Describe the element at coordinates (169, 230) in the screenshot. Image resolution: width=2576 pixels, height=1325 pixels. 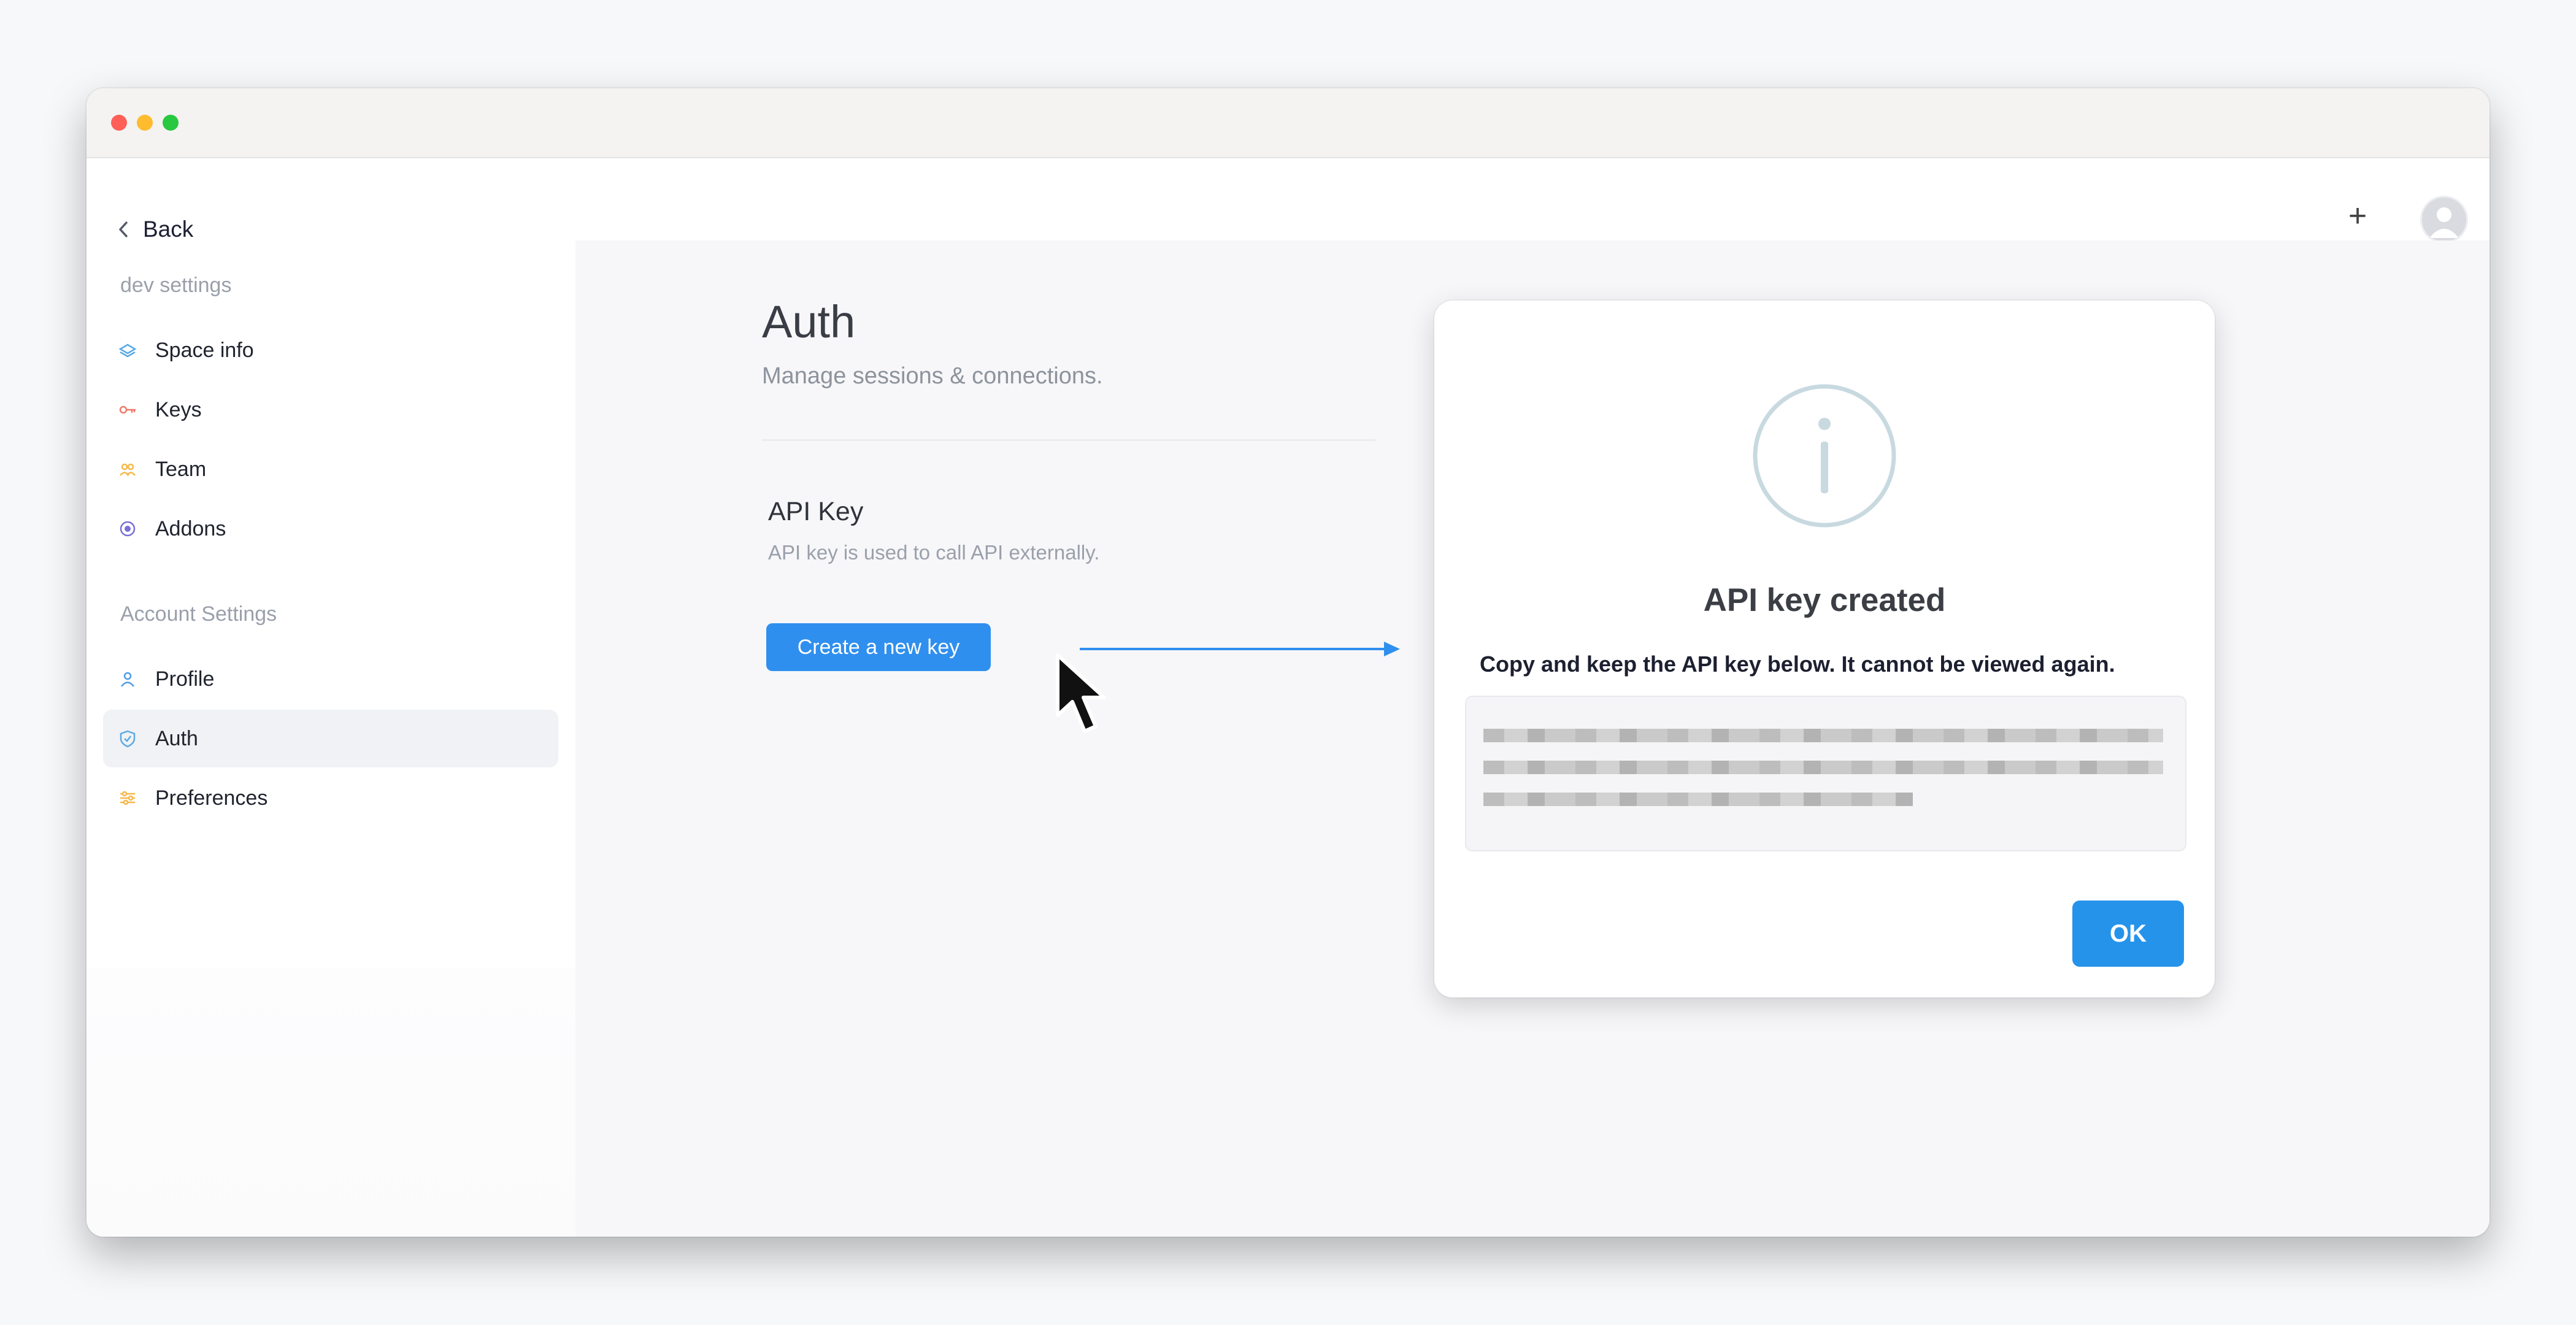
I see `back-label: Back` at that location.